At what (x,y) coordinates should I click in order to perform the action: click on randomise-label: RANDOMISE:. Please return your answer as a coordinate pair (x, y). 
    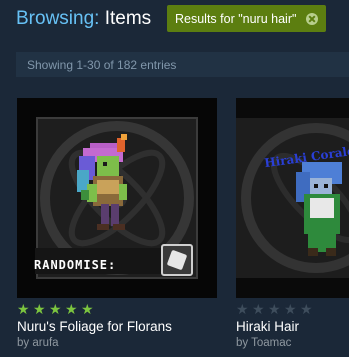
    Looking at the image, I should click on (75, 265).